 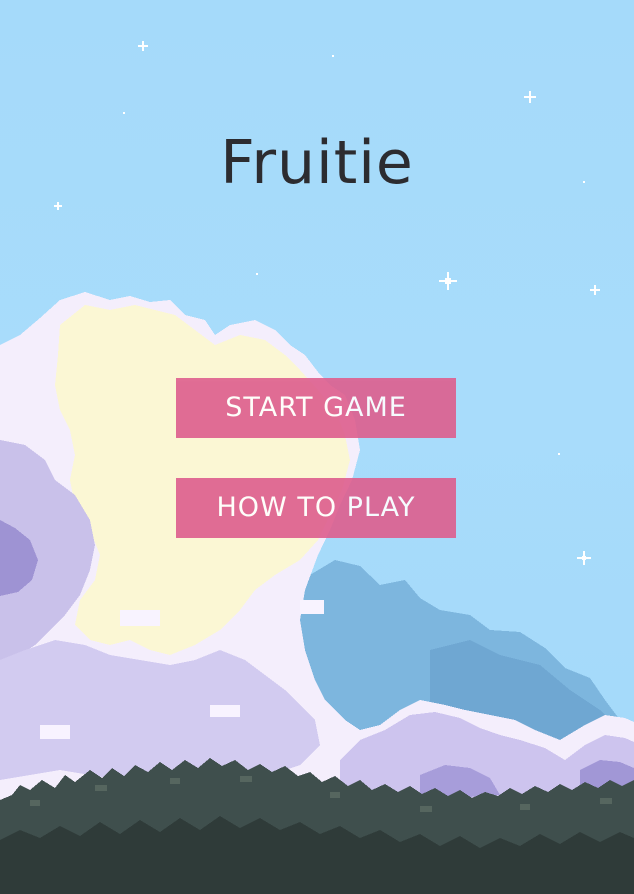 I want to click on how-to-play-button: HOW TO PLAY, so click(x=316, y=508).